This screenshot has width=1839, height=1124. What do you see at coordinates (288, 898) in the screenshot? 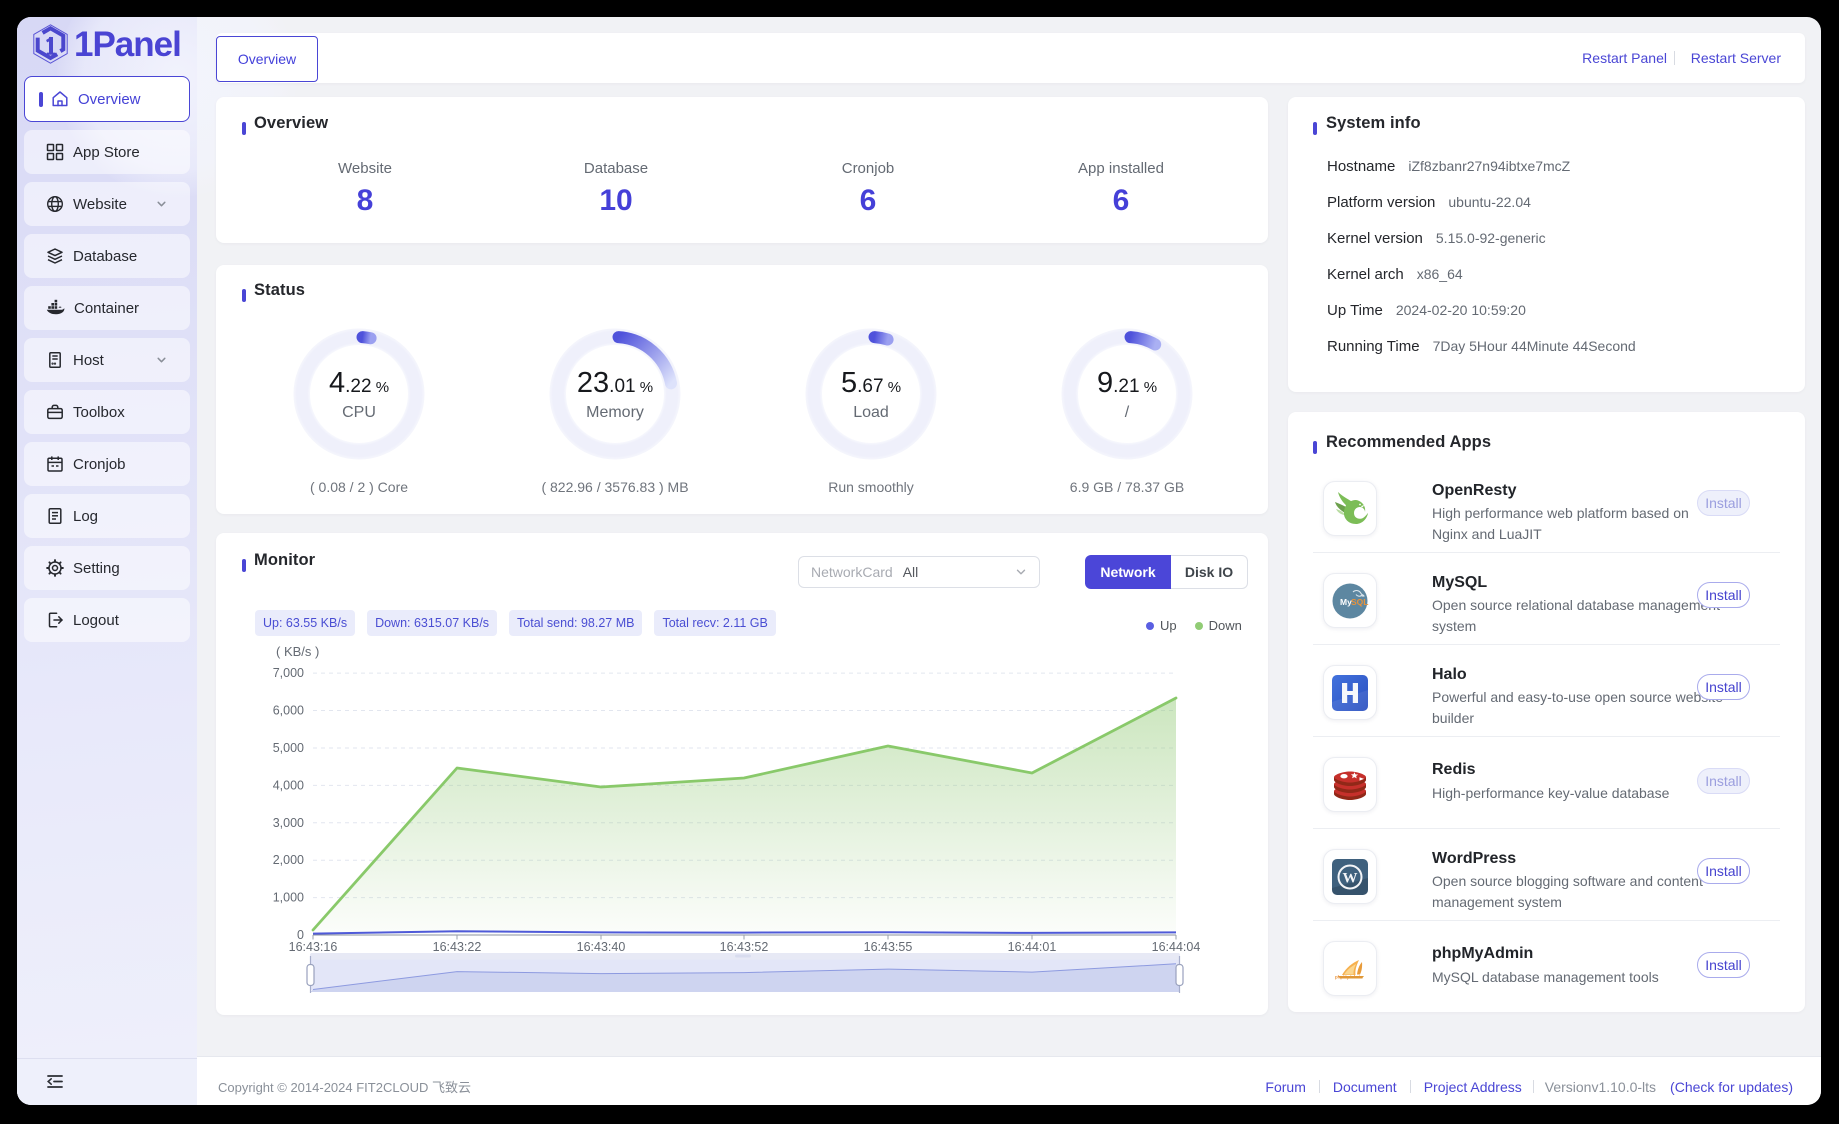
I see `svg-text: 1,000` at bounding box center [288, 898].